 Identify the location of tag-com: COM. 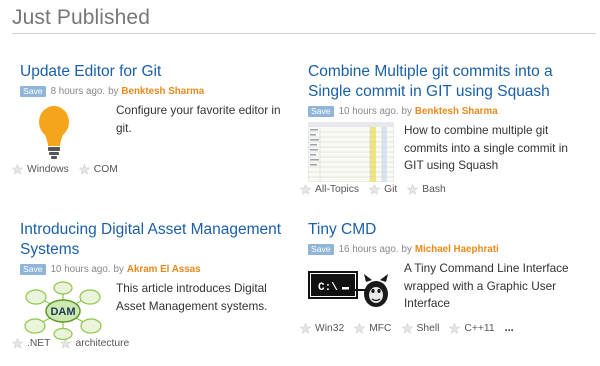
(98, 169).